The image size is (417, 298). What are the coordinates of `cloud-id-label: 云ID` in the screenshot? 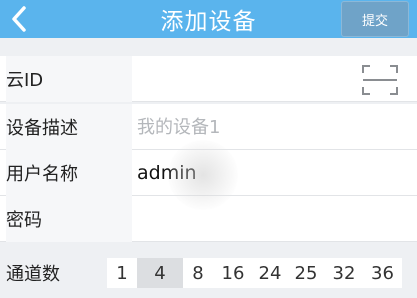 It's located at (69, 79).